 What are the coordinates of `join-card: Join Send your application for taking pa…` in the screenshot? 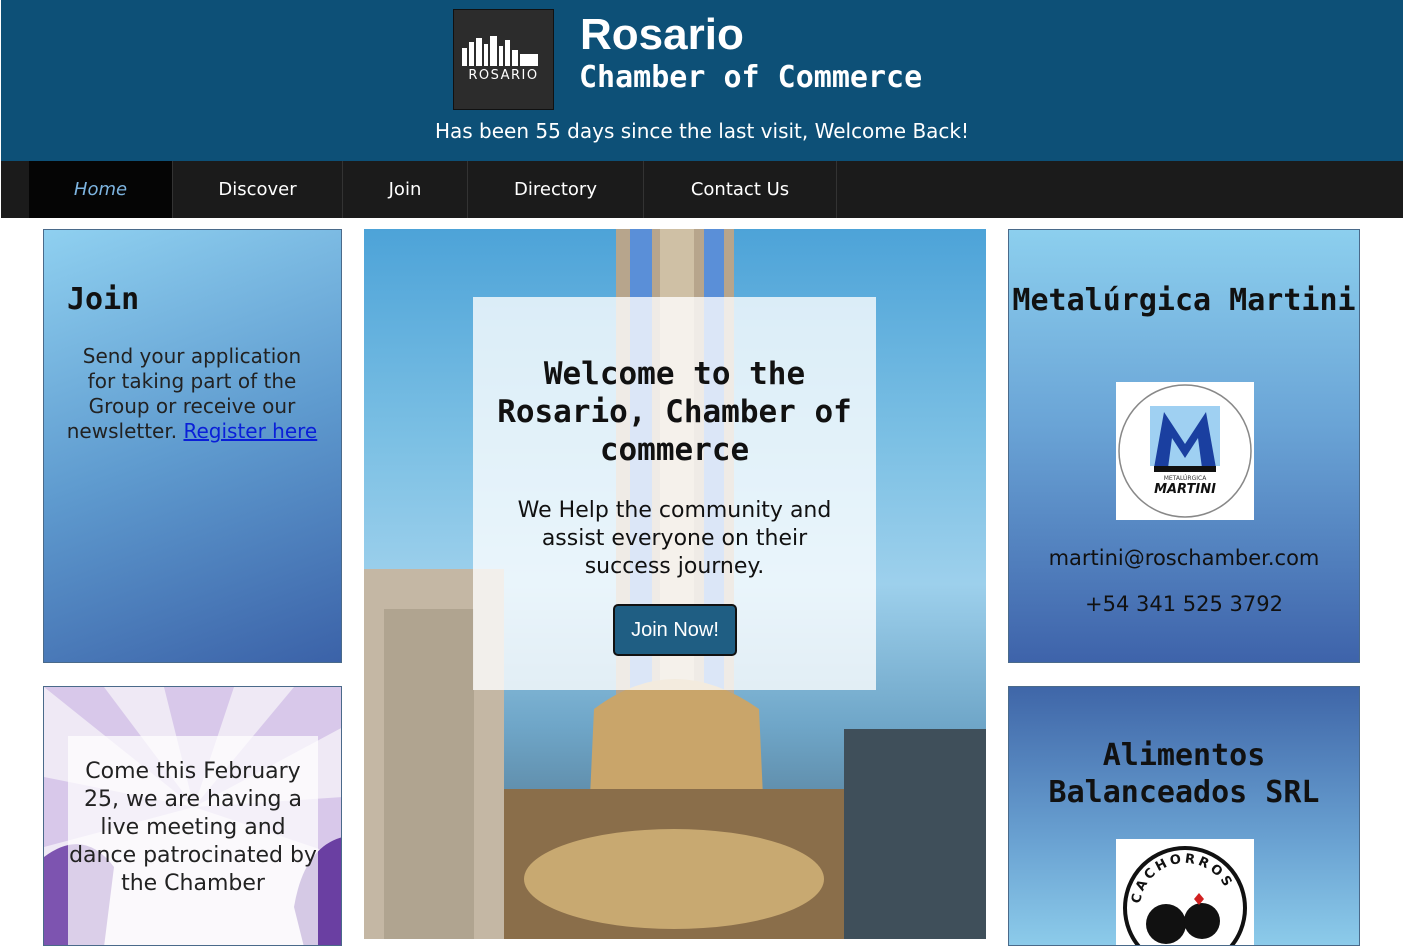 It's located at (192, 446).